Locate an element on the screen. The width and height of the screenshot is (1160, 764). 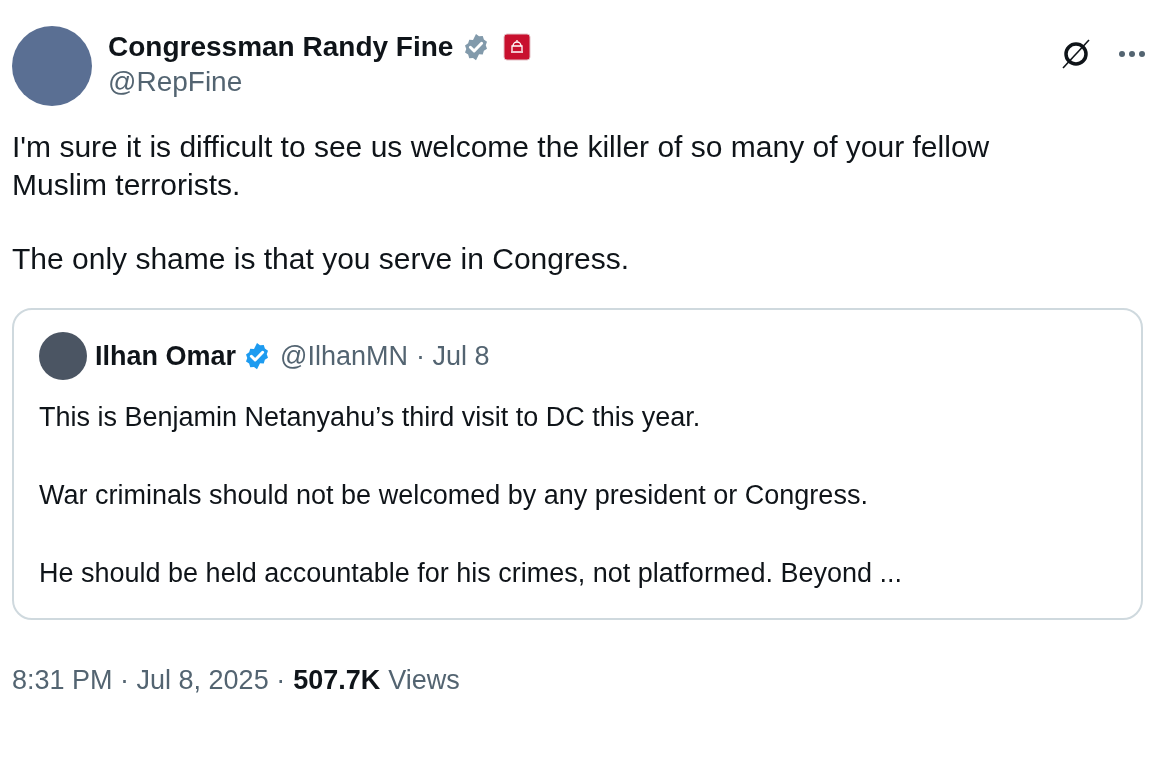
more-icon is located at coordinates (1132, 54).